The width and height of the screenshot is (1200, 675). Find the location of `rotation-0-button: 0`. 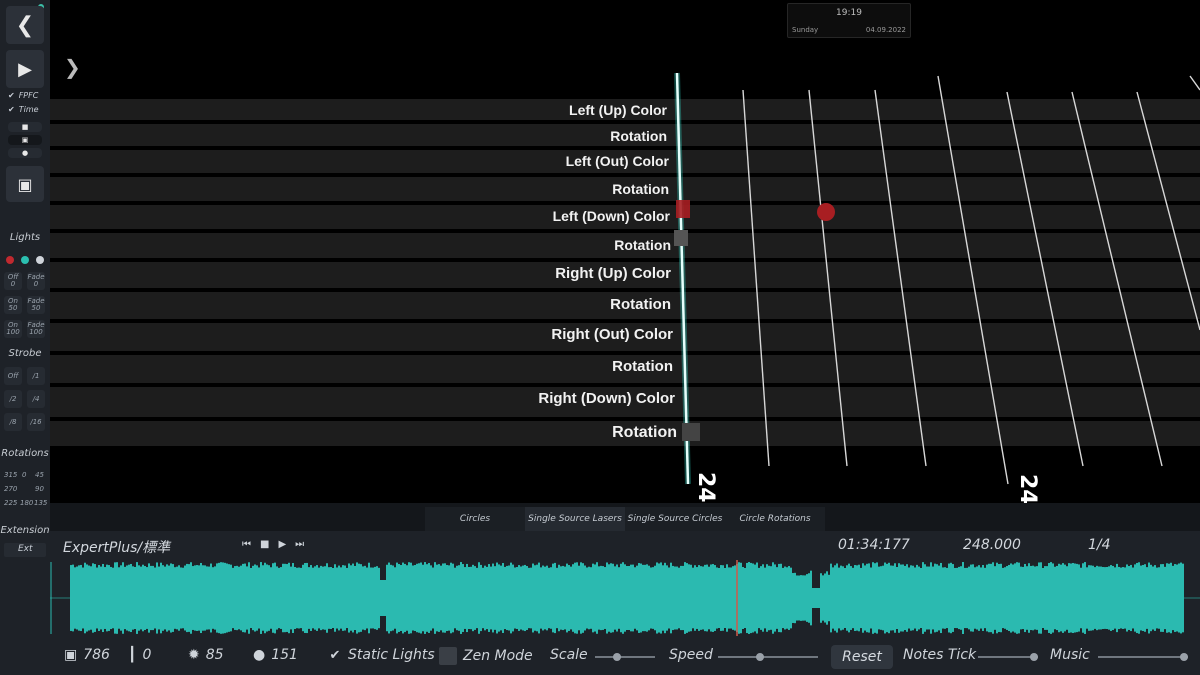

rotation-0-button: 0 is located at coordinates (24, 475).